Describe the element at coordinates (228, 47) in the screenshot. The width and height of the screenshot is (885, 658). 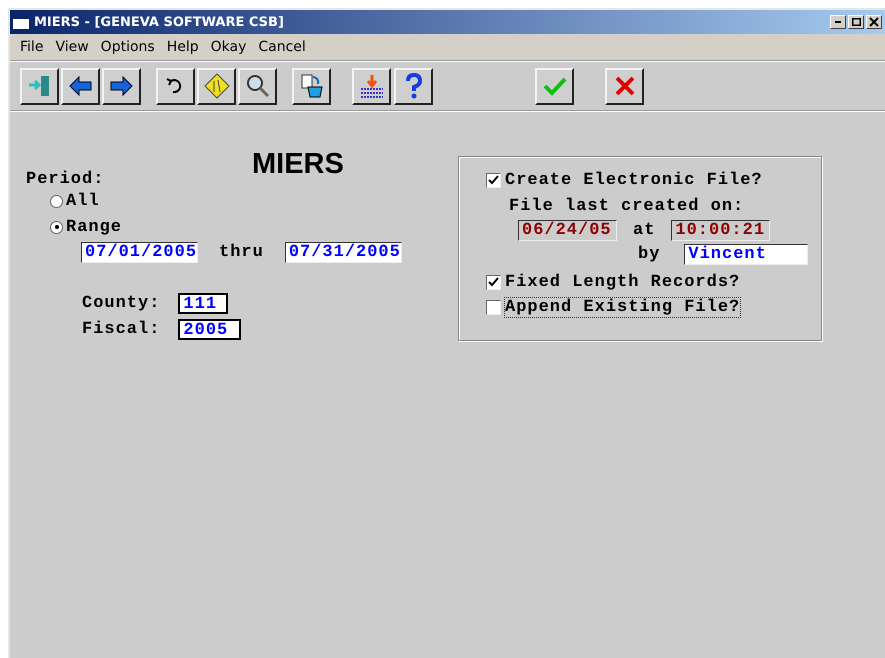
I see `menu-item: Okay` at that location.